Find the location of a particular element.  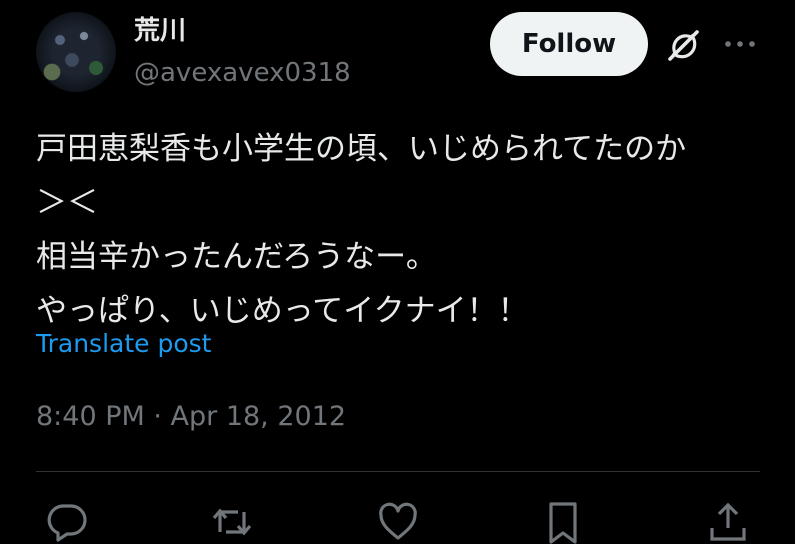

grok-icon is located at coordinates (683, 45).